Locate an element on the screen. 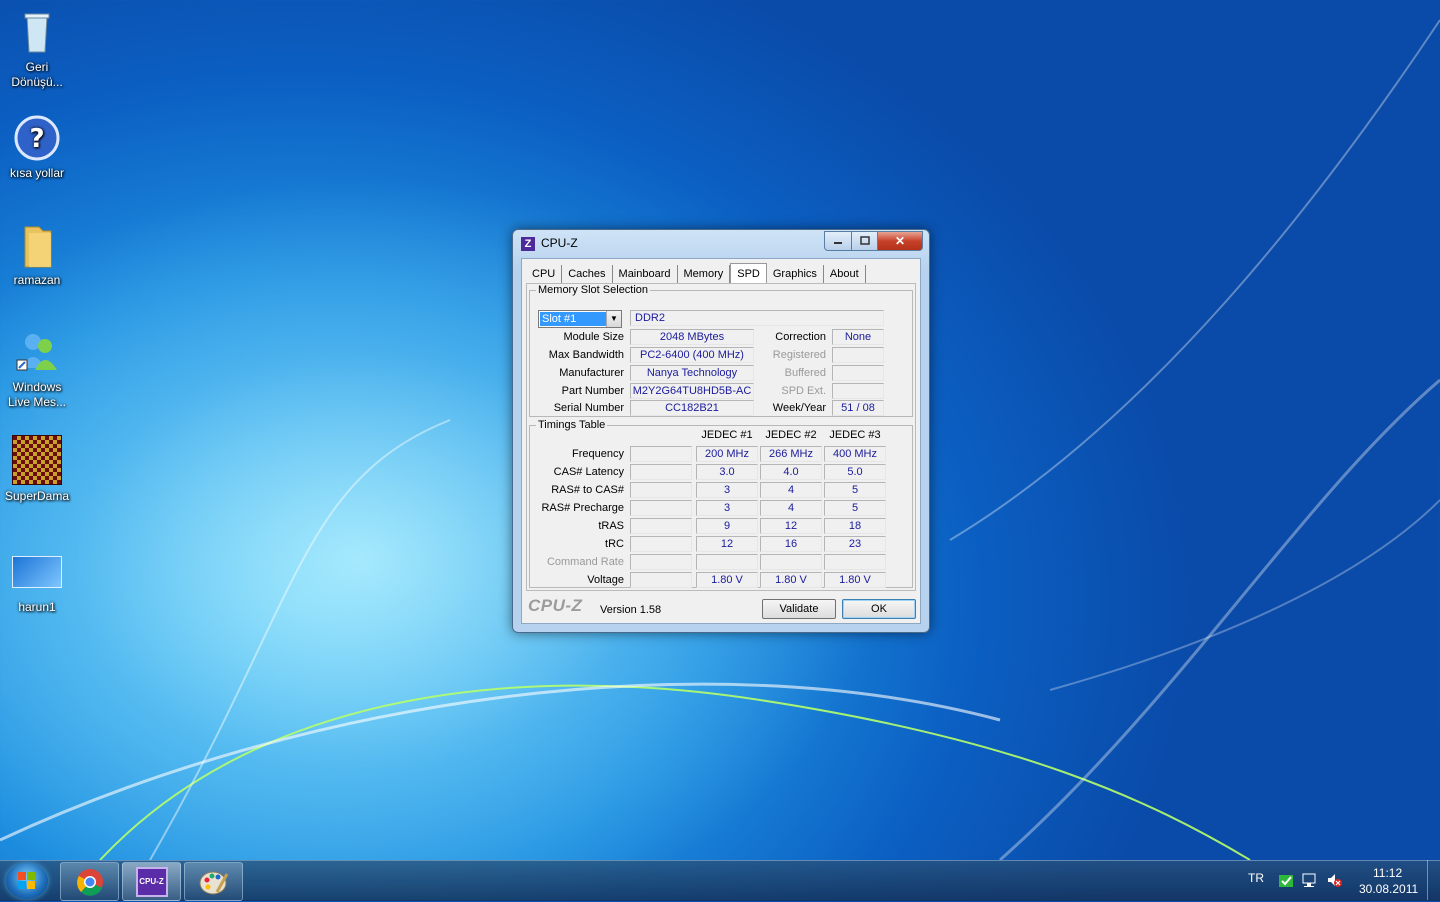 The width and height of the screenshot is (1440, 902). slot-select: Slot #1 ▼ is located at coordinates (580, 319).